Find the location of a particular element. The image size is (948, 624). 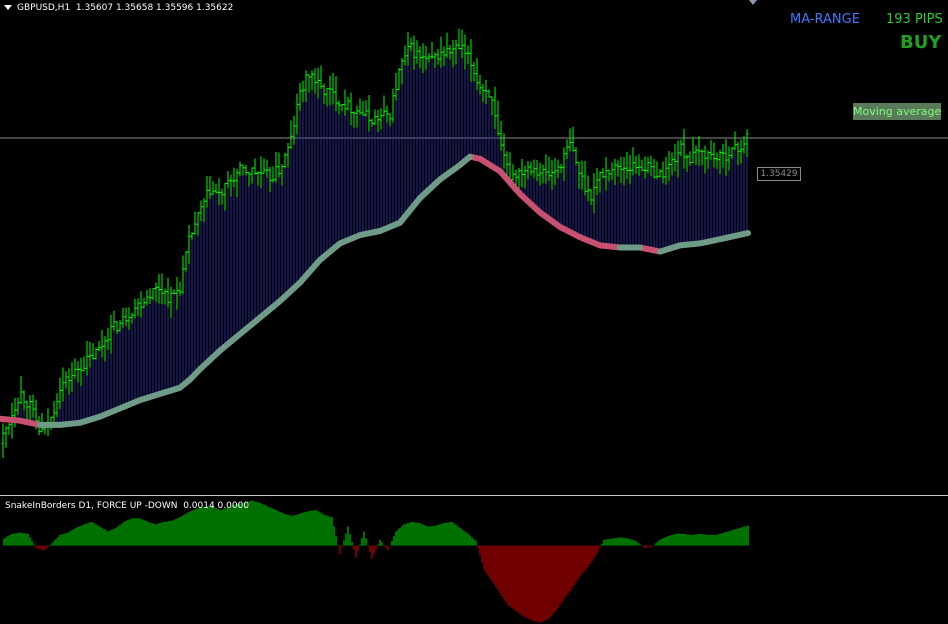

ma-range-label: MA-RANGE is located at coordinates (825, 19).